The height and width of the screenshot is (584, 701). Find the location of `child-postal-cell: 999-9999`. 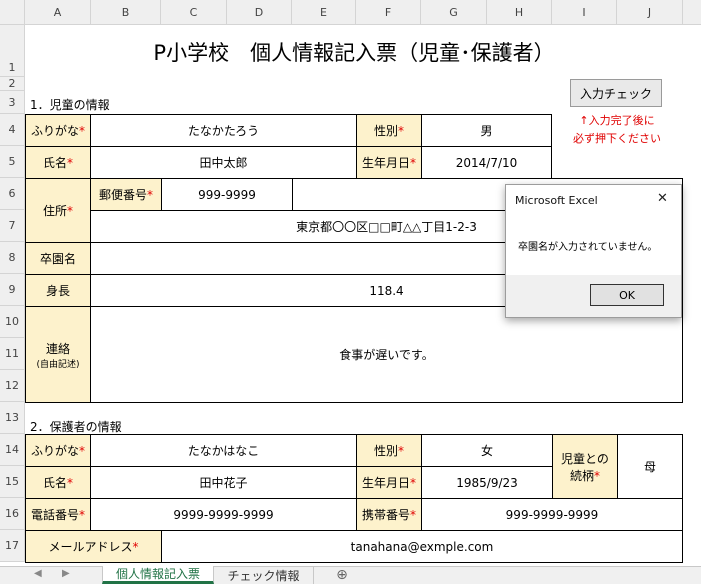

child-postal-cell: 999-9999 is located at coordinates (227, 194).